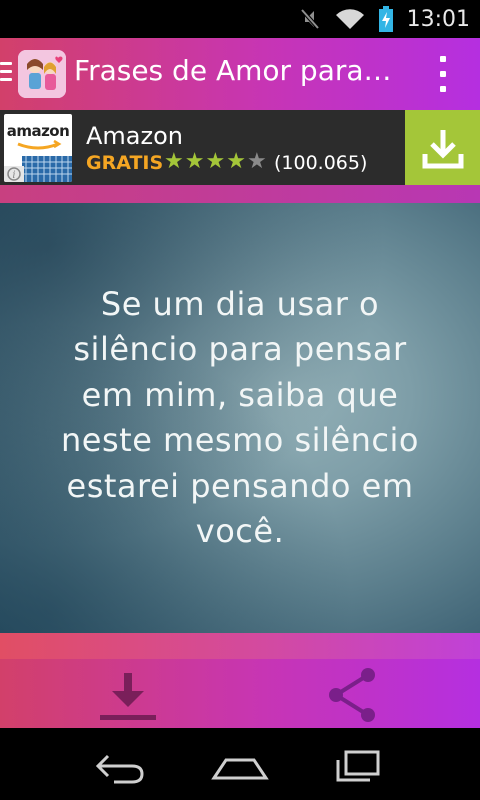 This screenshot has width=480, height=800. I want to click on action-bar, so click(240, 680).